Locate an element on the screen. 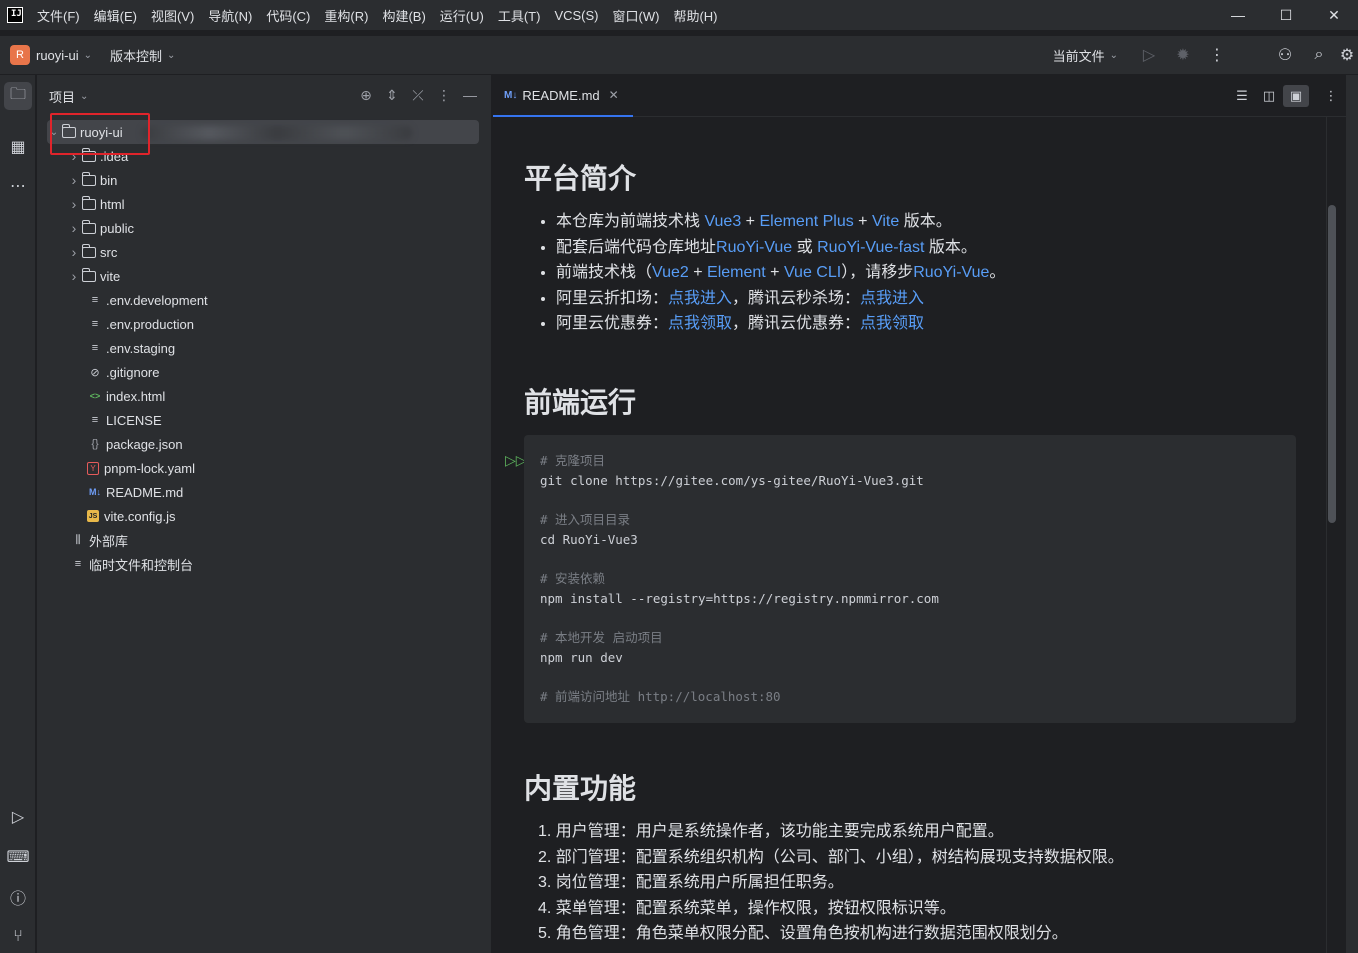 This screenshot has height=953, width=1358. expand-all-icon: ⇕ is located at coordinates (392, 95).